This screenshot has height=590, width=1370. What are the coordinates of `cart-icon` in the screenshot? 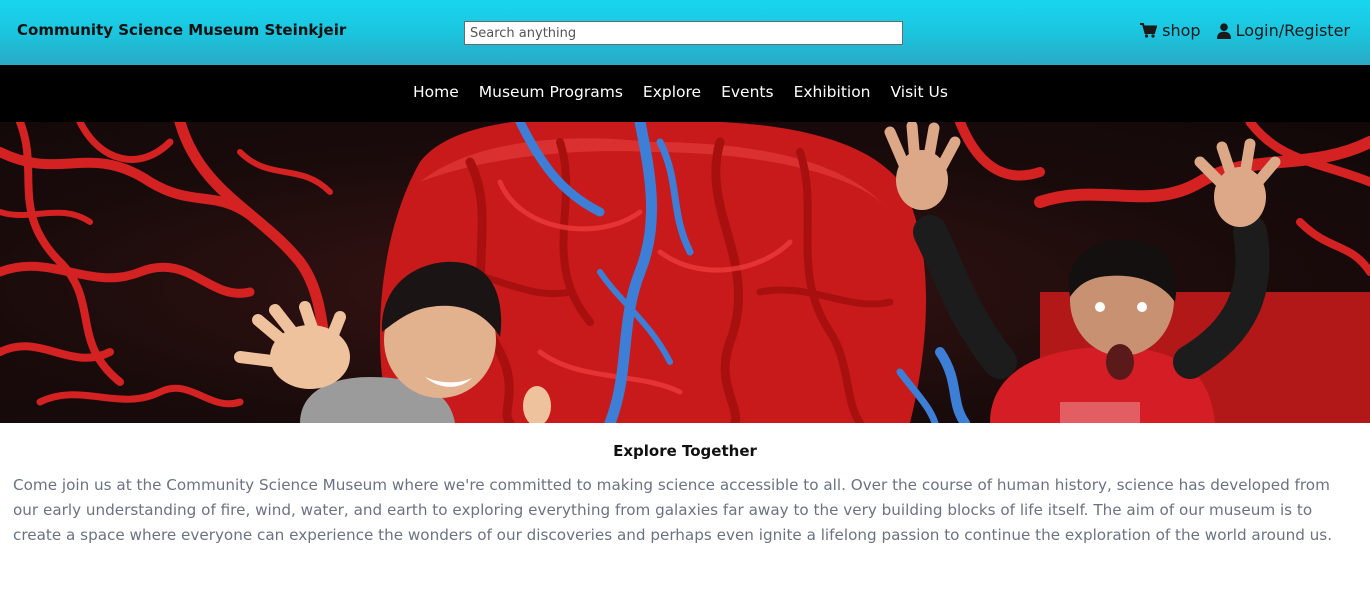 It's located at (1149, 30).